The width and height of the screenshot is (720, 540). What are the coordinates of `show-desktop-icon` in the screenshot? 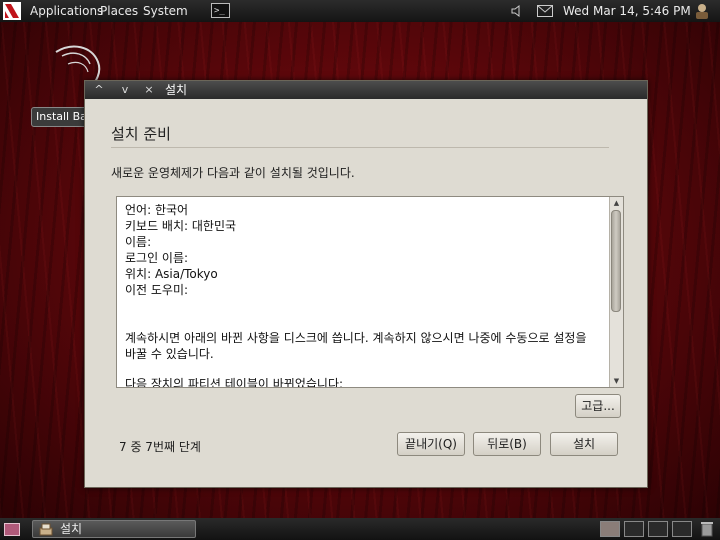 It's located at (12, 529).